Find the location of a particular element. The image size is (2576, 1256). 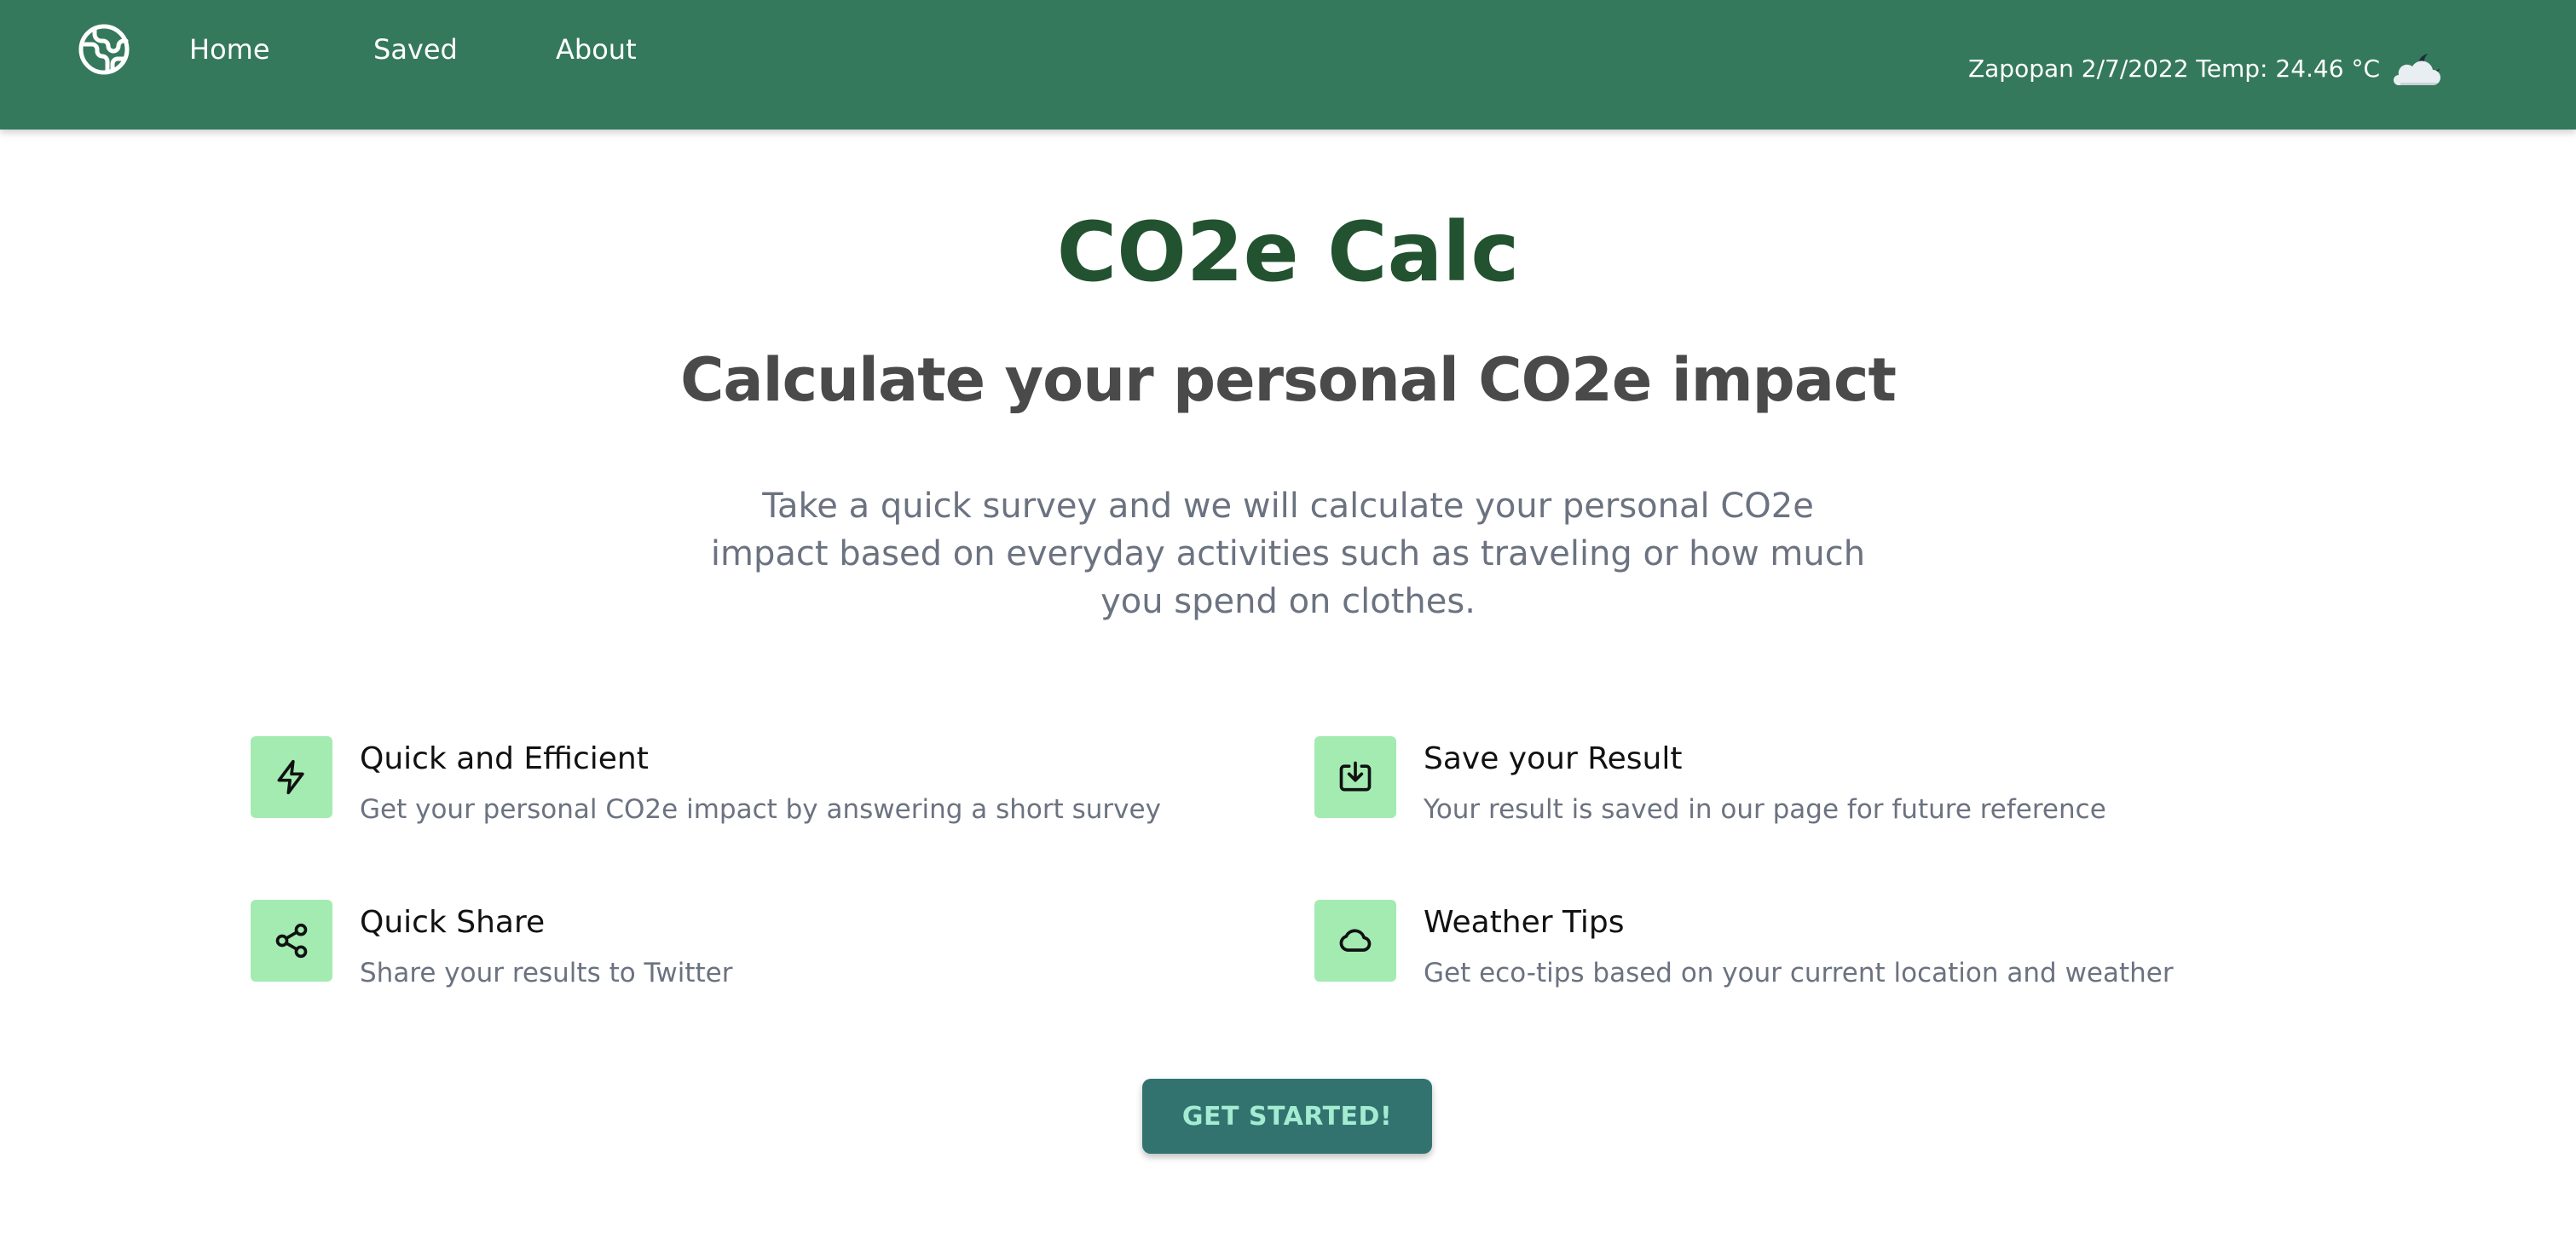

get-started-button: GET STARTED! is located at coordinates (1287, 1116).